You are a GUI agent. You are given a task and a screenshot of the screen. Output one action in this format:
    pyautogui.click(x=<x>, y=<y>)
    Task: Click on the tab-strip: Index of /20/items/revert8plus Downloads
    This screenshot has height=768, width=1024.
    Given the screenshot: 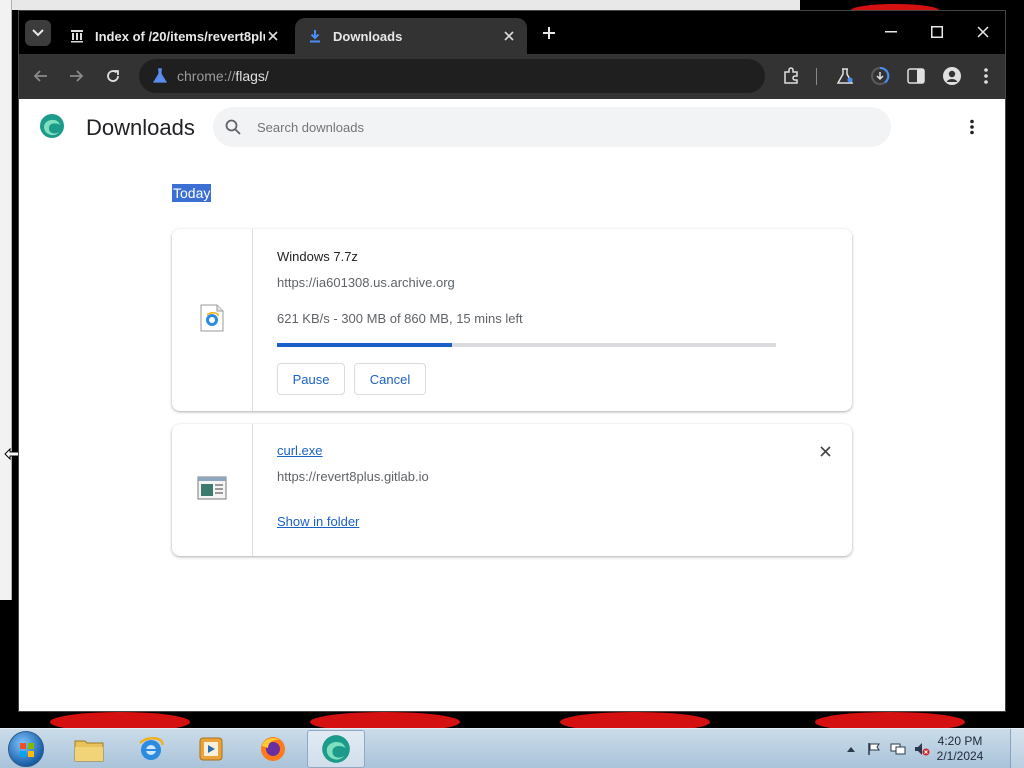 What is the action you would take?
    pyautogui.click(x=512, y=32)
    